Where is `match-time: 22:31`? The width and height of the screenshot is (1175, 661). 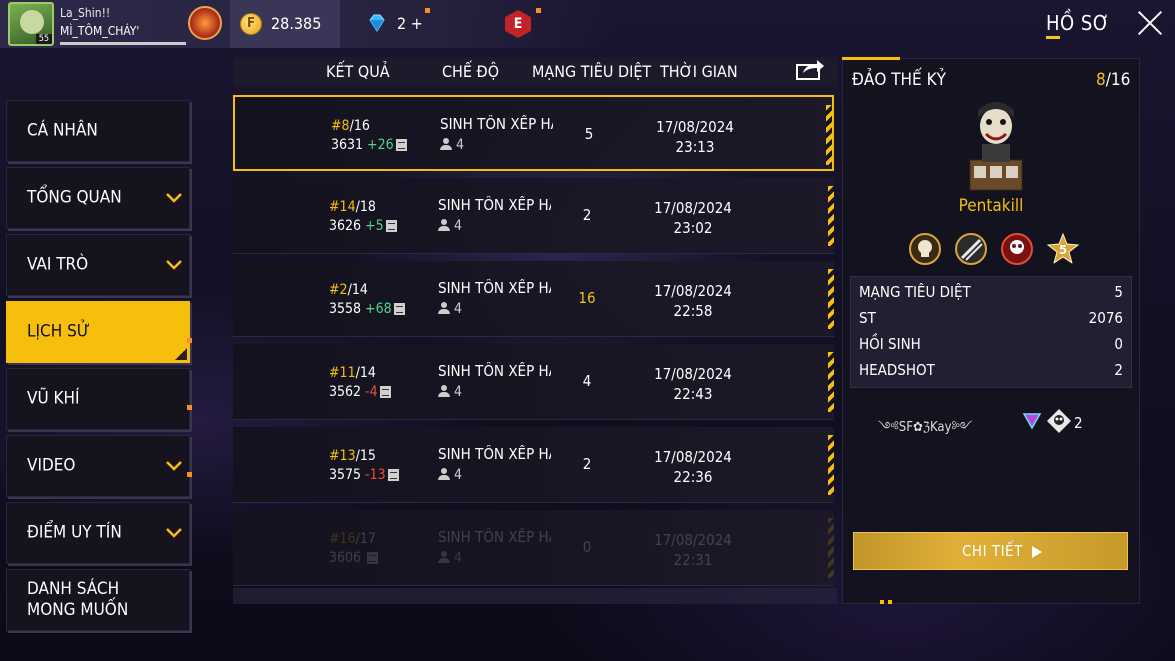 match-time: 22:31 is located at coordinates (693, 560).